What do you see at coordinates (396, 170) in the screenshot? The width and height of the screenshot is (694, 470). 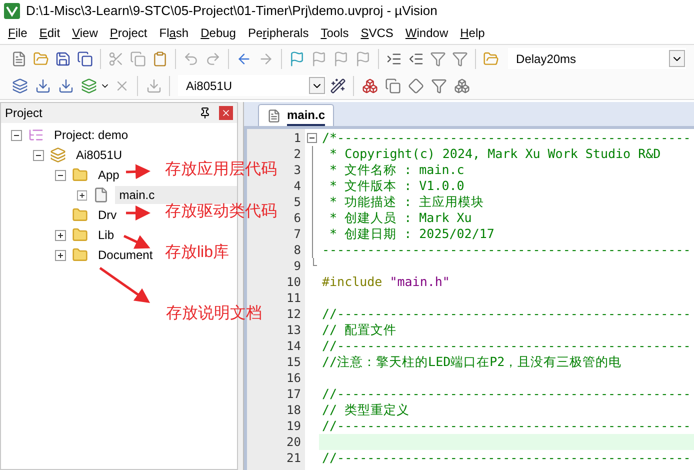 I see `code-line: * 文件名称 : main.c` at bounding box center [396, 170].